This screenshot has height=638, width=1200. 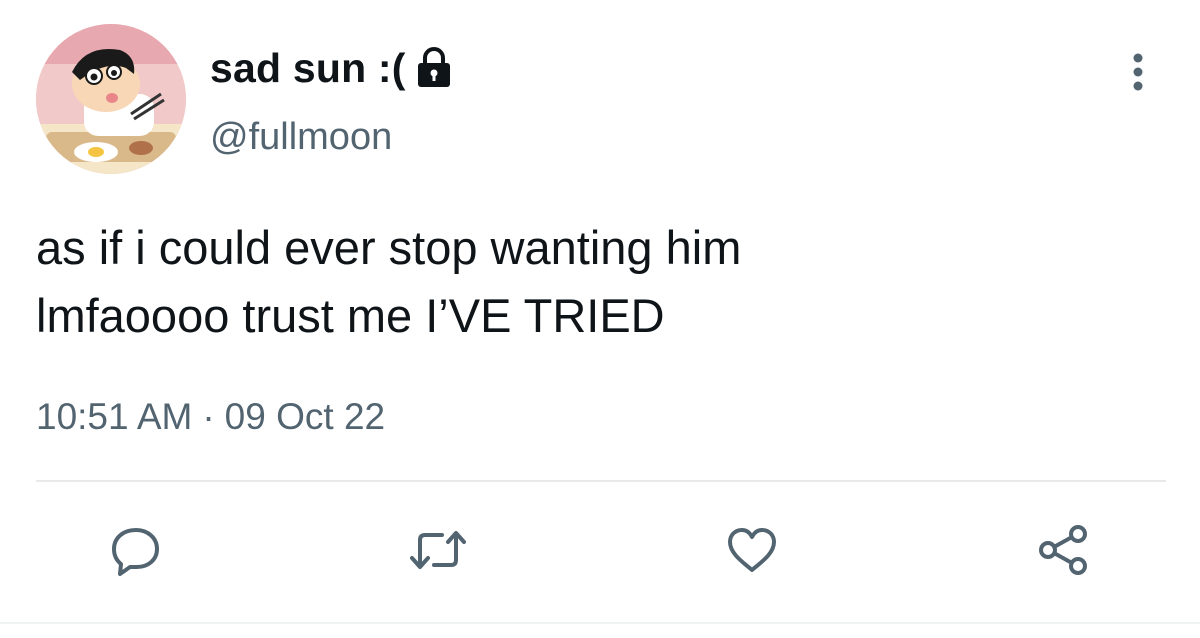 I want to click on bottom-divider, so click(x=600, y=623).